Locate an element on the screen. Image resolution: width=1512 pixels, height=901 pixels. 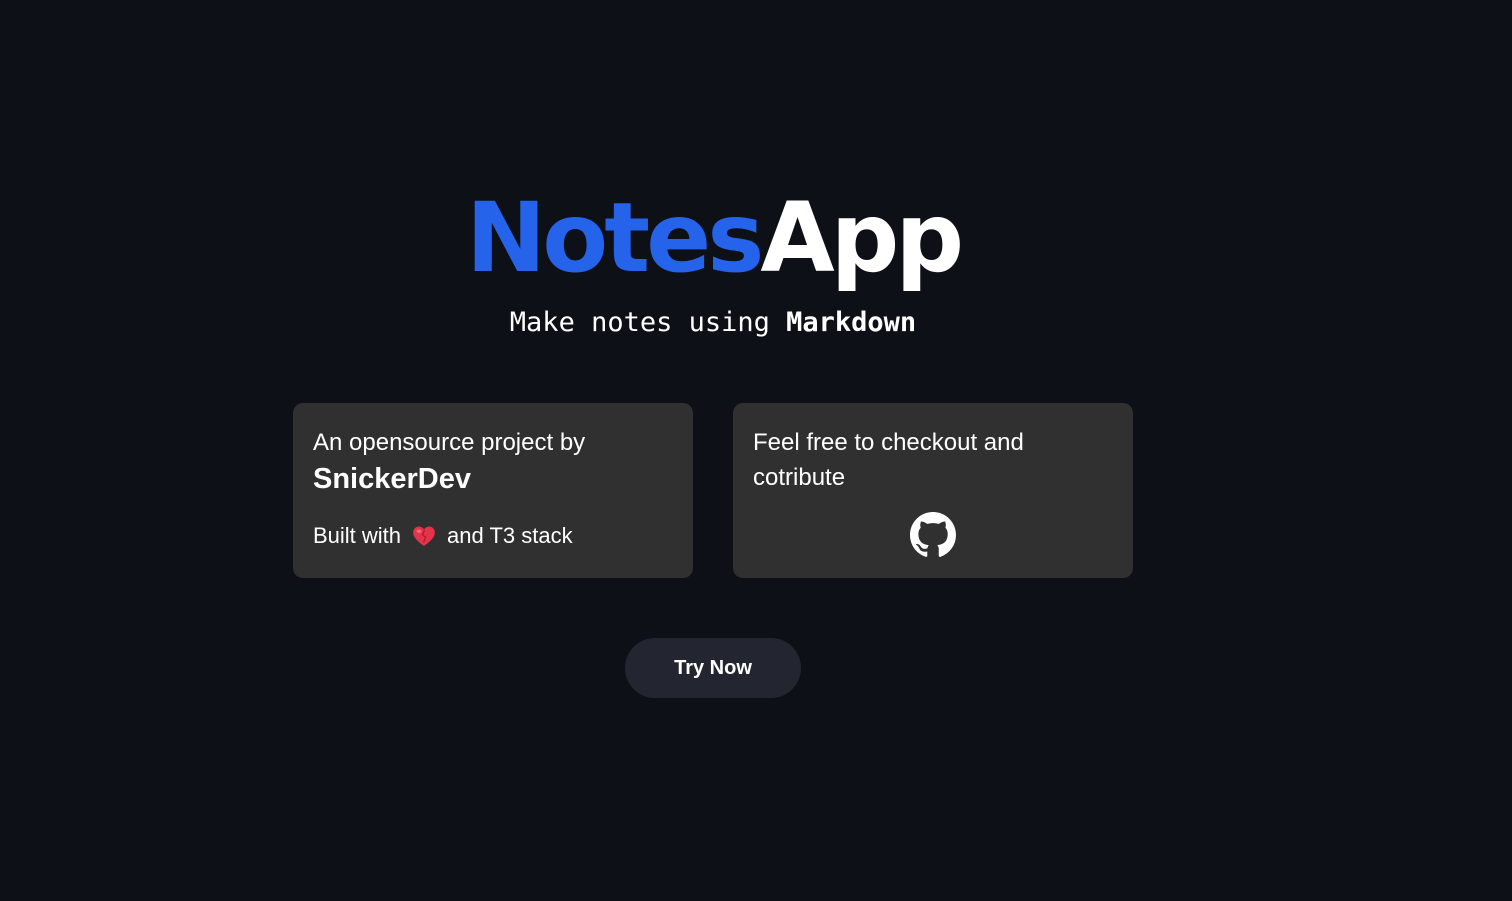
github-icon is located at coordinates (933, 535).